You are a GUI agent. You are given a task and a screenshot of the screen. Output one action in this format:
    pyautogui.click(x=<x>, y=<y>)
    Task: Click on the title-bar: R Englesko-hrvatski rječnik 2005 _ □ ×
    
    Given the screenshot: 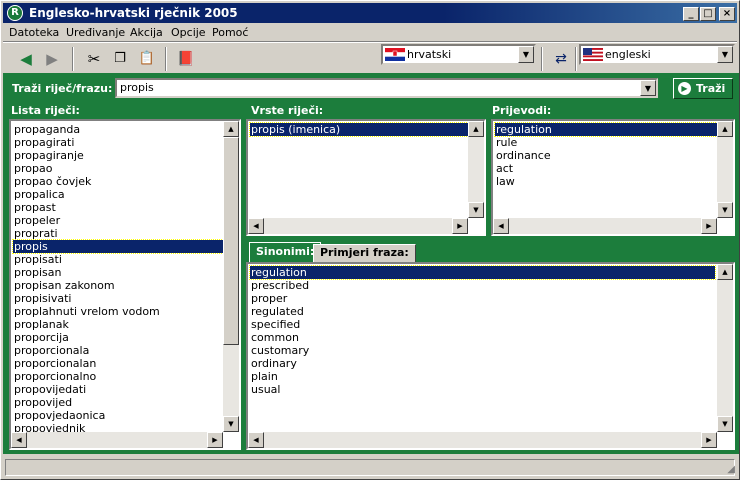 What is the action you would take?
    pyautogui.click(x=370, y=13)
    